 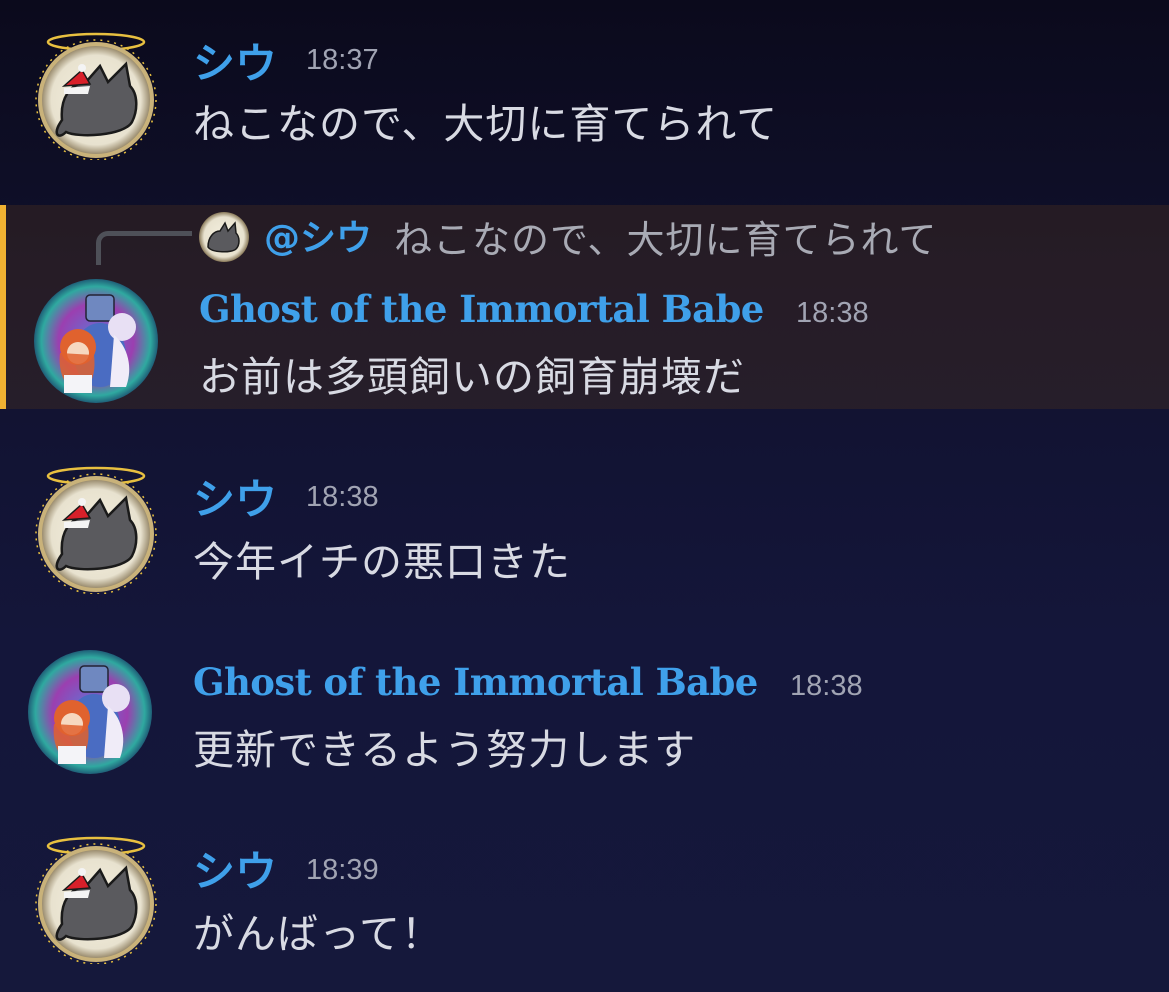 What do you see at coordinates (445, 750) in the screenshot?
I see `message-text: 更新できるよう努力します` at bounding box center [445, 750].